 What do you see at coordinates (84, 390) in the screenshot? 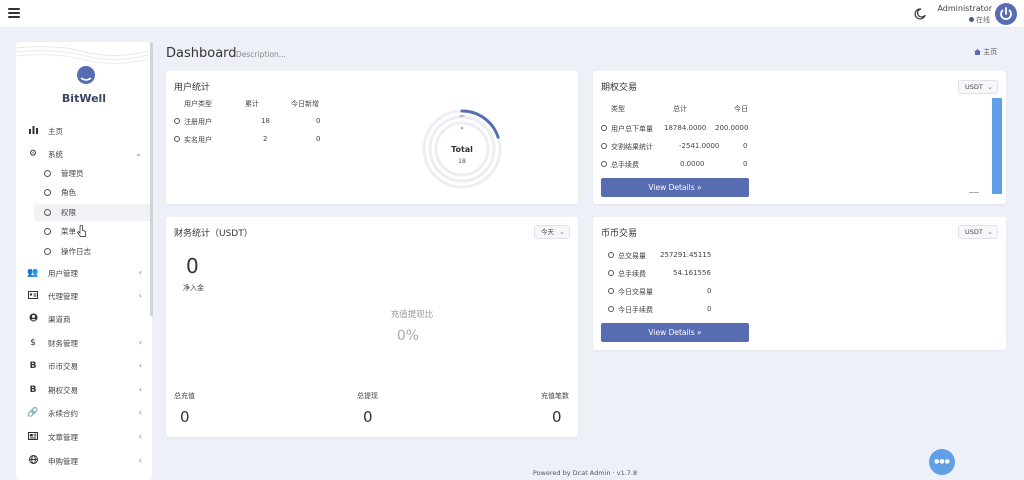
I see `sidebar-item-options-trading: B 期权交易 ‹` at bounding box center [84, 390].